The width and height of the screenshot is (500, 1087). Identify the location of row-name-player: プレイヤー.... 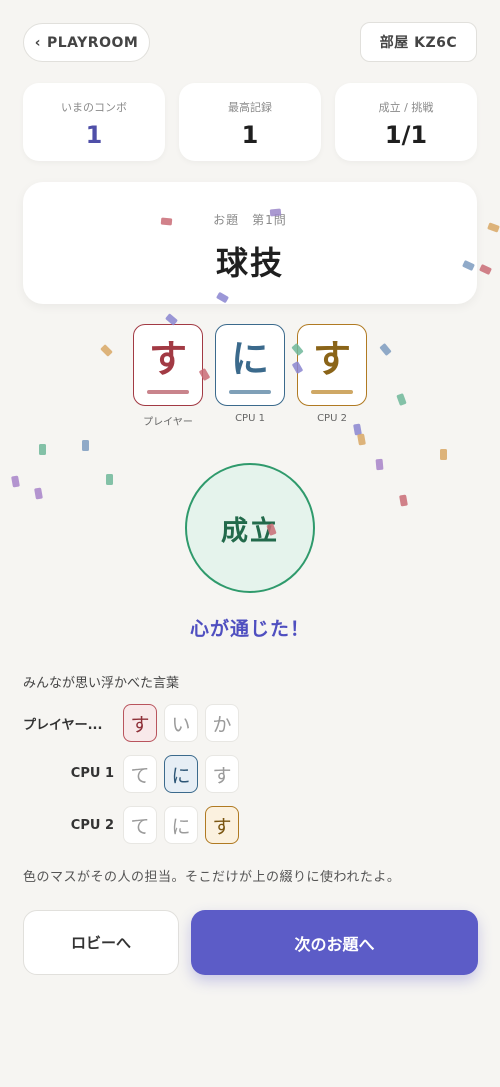
(63, 725).